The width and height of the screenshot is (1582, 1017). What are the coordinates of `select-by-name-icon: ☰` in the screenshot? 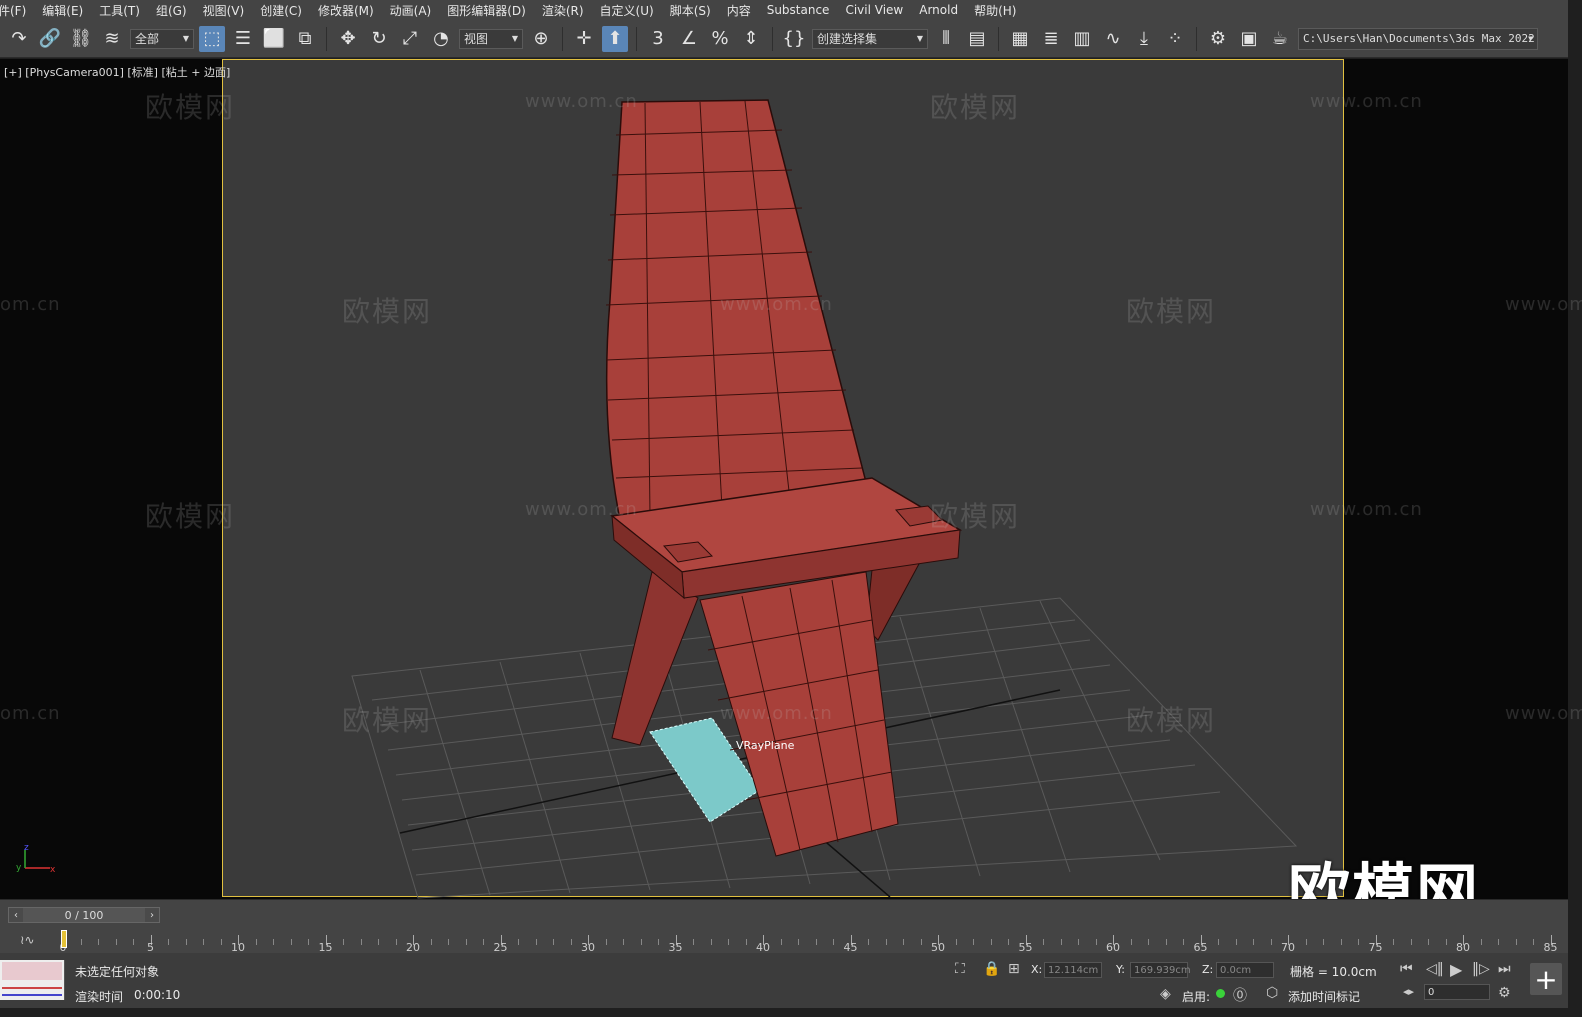 It's located at (243, 39).